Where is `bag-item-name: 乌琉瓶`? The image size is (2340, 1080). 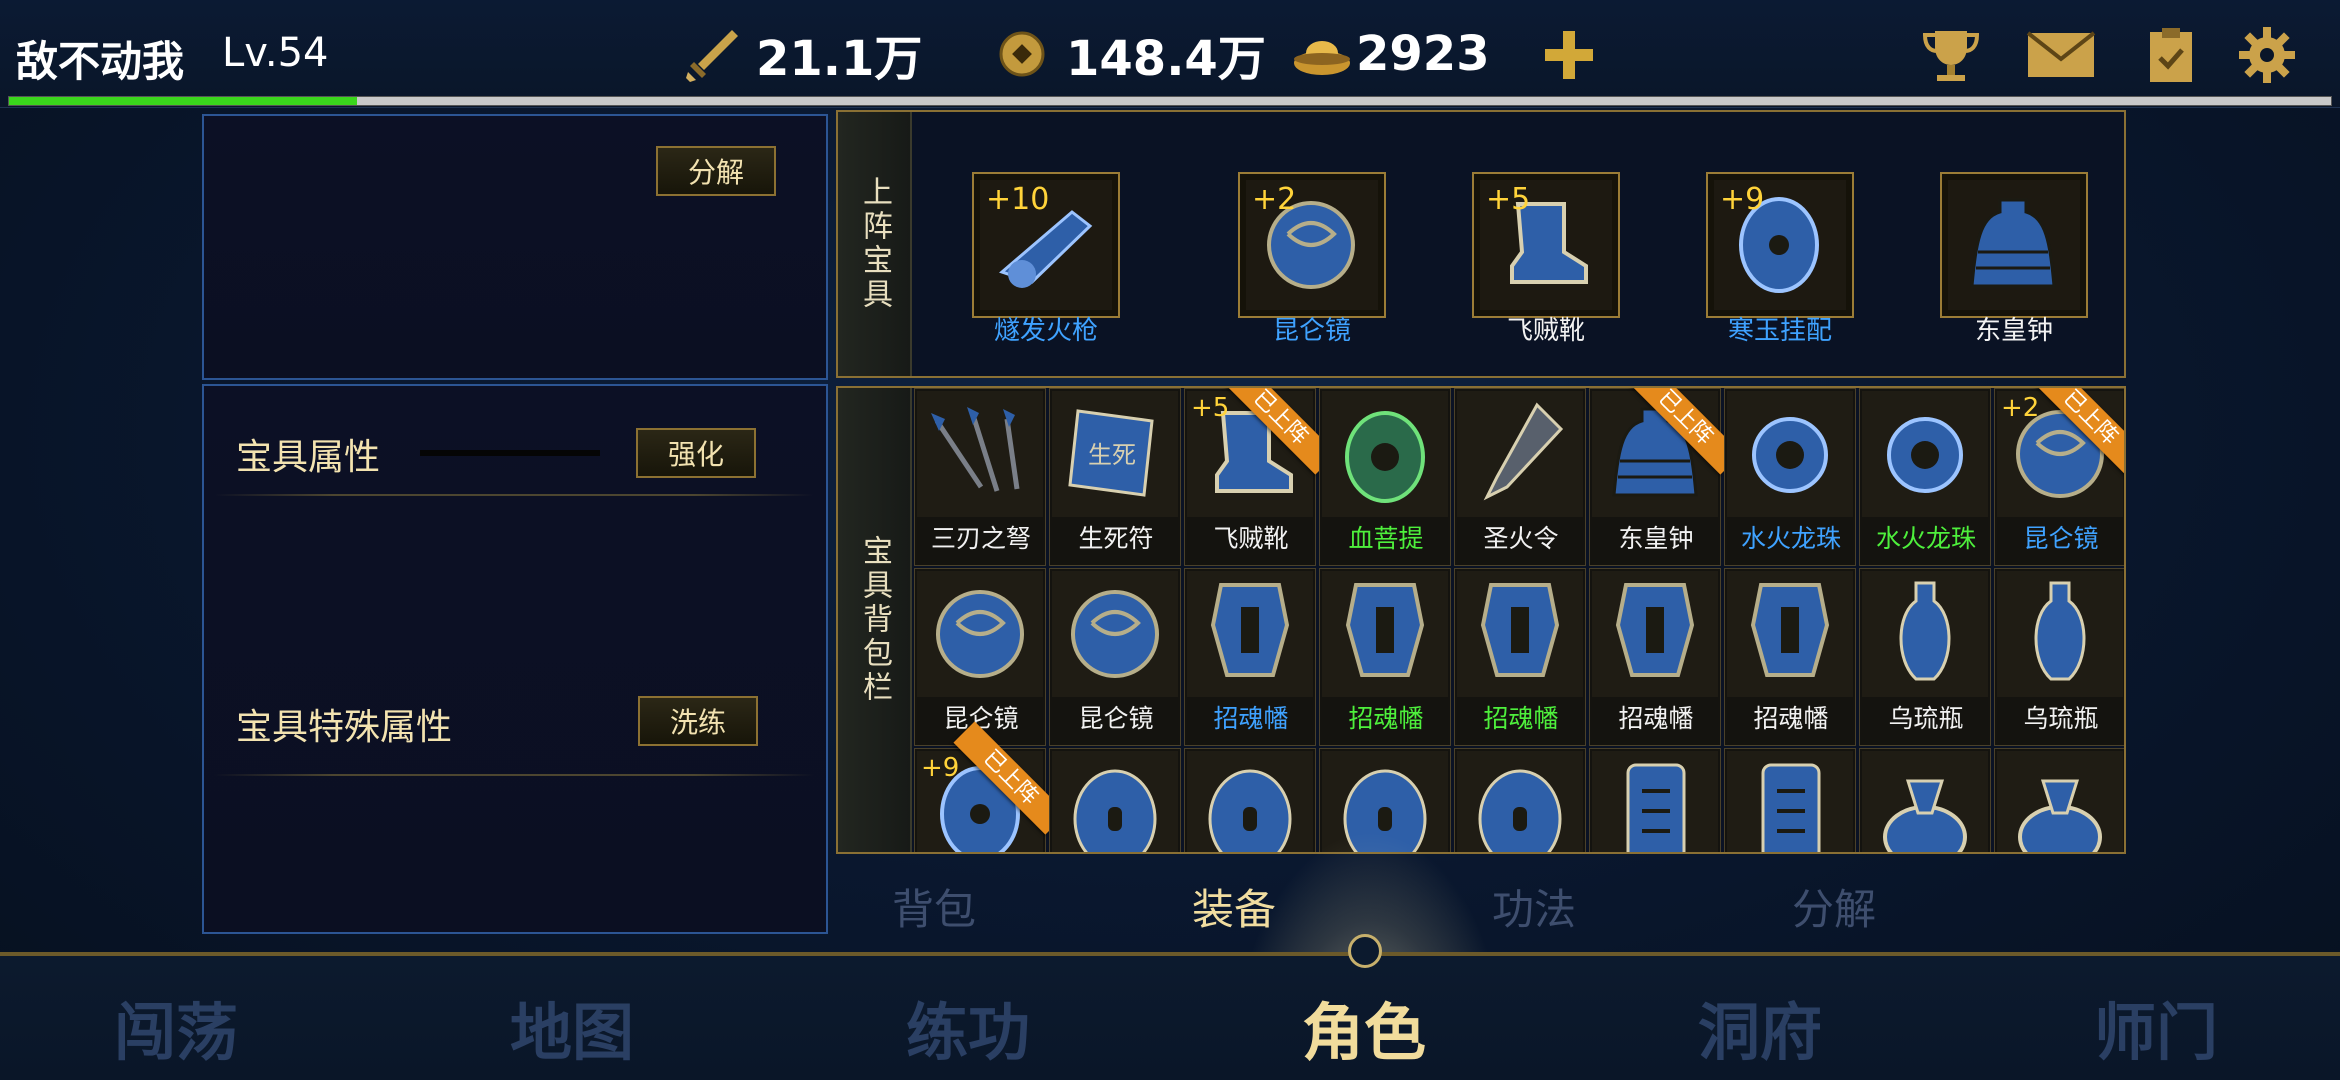 bag-item-name: 乌琉瓶 is located at coordinates (1926, 718).